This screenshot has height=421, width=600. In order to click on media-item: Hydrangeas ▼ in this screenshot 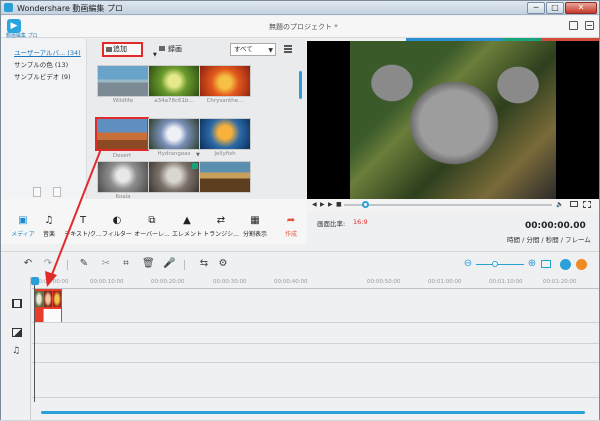, I will do `click(174, 138)`.